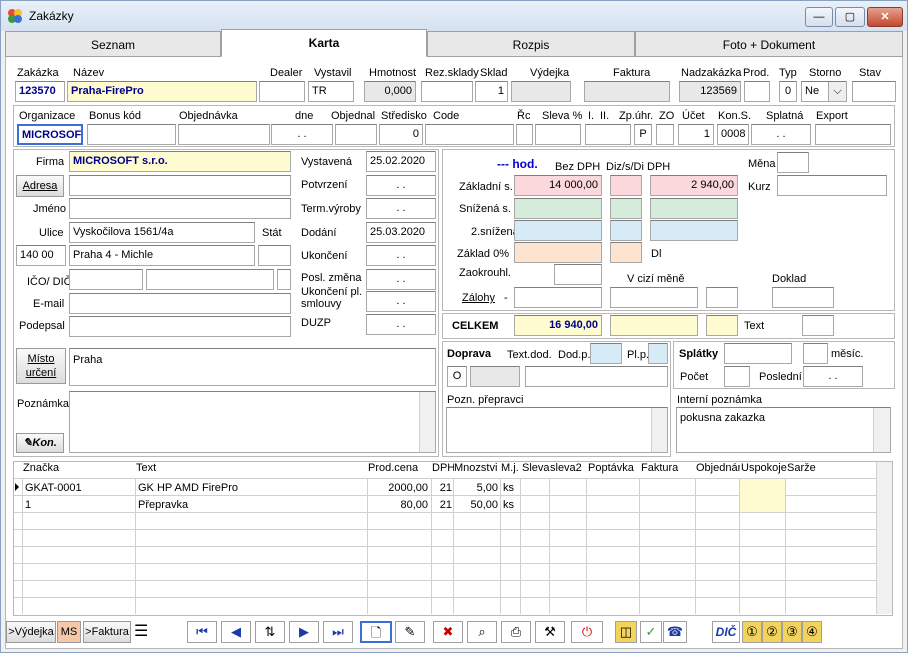 The height and width of the screenshot is (653, 908). What do you see at coordinates (401, 161) in the screenshot?
I see `vystavena-field: 25.02.2020` at bounding box center [401, 161].